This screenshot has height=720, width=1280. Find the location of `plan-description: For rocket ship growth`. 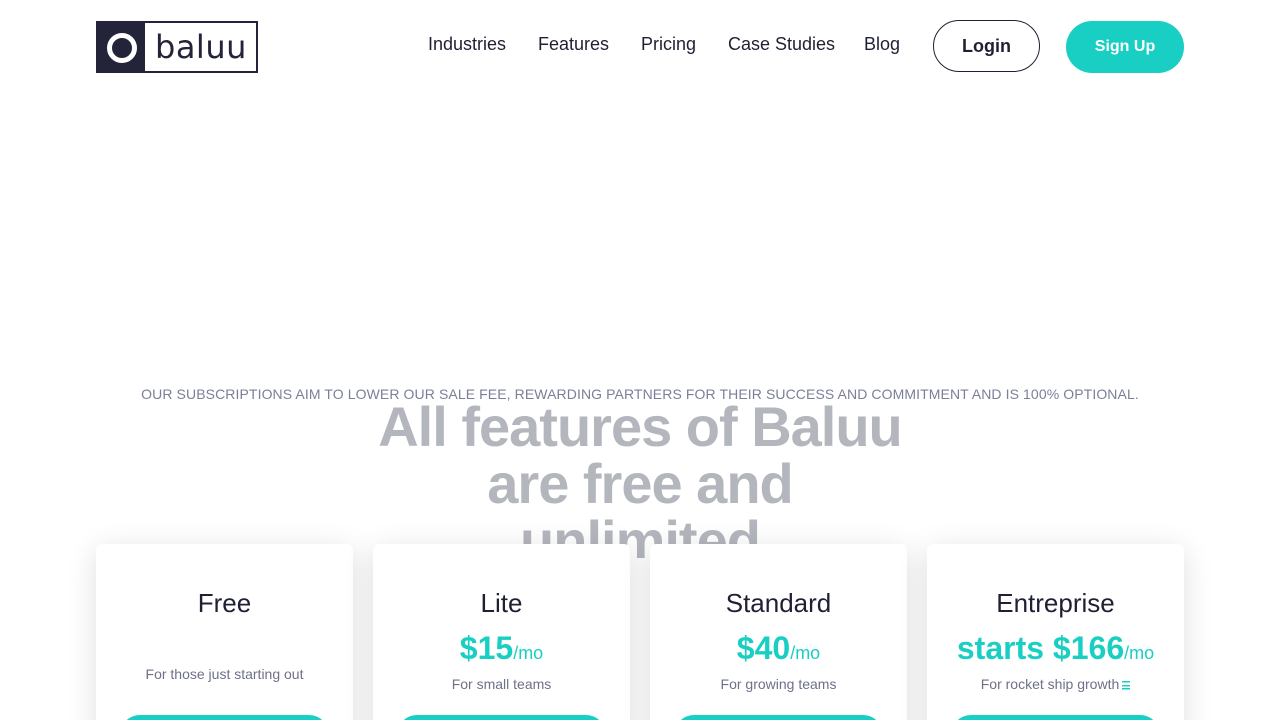

plan-description: For rocket ship growth is located at coordinates (1055, 684).